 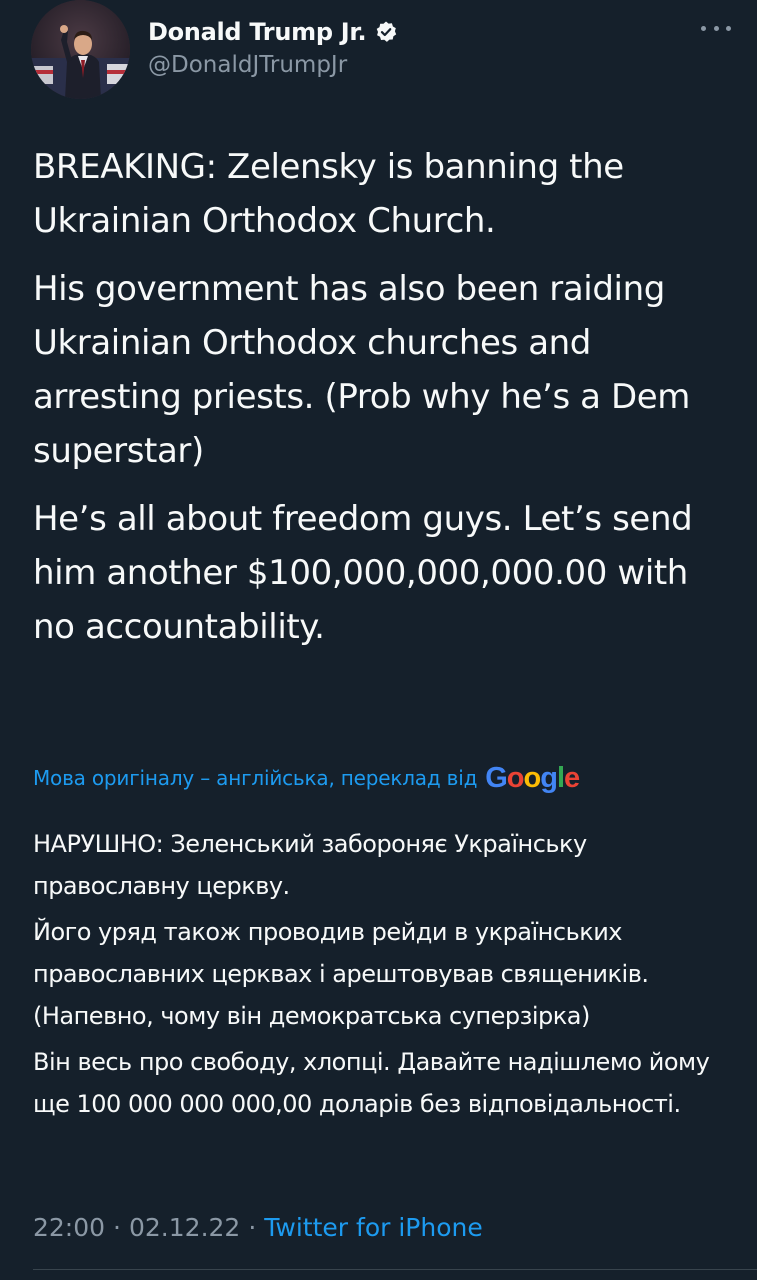 What do you see at coordinates (258, 1227) in the screenshot?
I see `tweet-meta: 22:00 · 02.12.22 · Twitter for iPhone` at bounding box center [258, 1227].